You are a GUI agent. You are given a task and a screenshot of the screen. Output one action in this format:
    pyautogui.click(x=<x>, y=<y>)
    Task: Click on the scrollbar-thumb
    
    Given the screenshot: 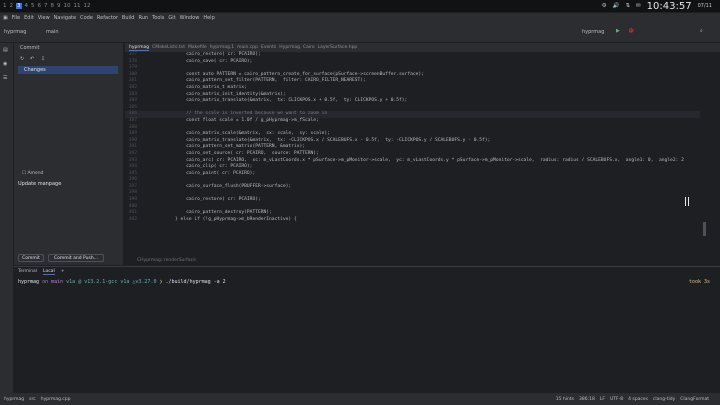 What is the action you would take?
    pyautogui.click(x=704, y=229)
    